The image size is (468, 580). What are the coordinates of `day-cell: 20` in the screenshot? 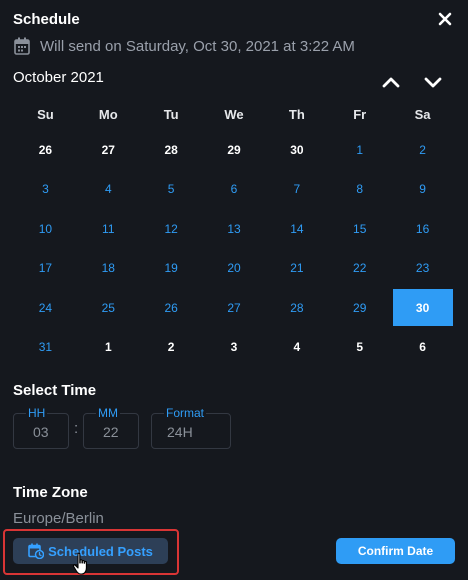 It's located at (234, 269).